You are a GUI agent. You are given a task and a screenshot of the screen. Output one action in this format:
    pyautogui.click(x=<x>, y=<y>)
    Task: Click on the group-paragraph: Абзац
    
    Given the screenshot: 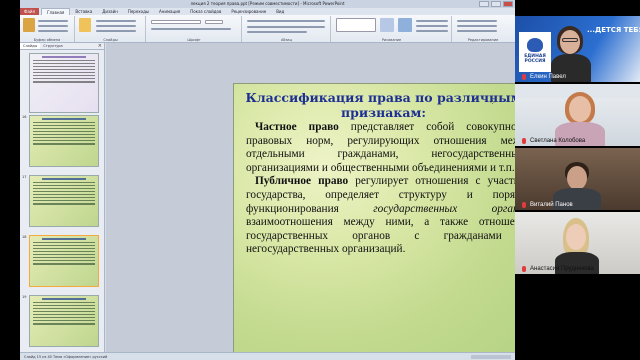 What is the action you would take?
    pyautogui.click(x=287, y=29)
    